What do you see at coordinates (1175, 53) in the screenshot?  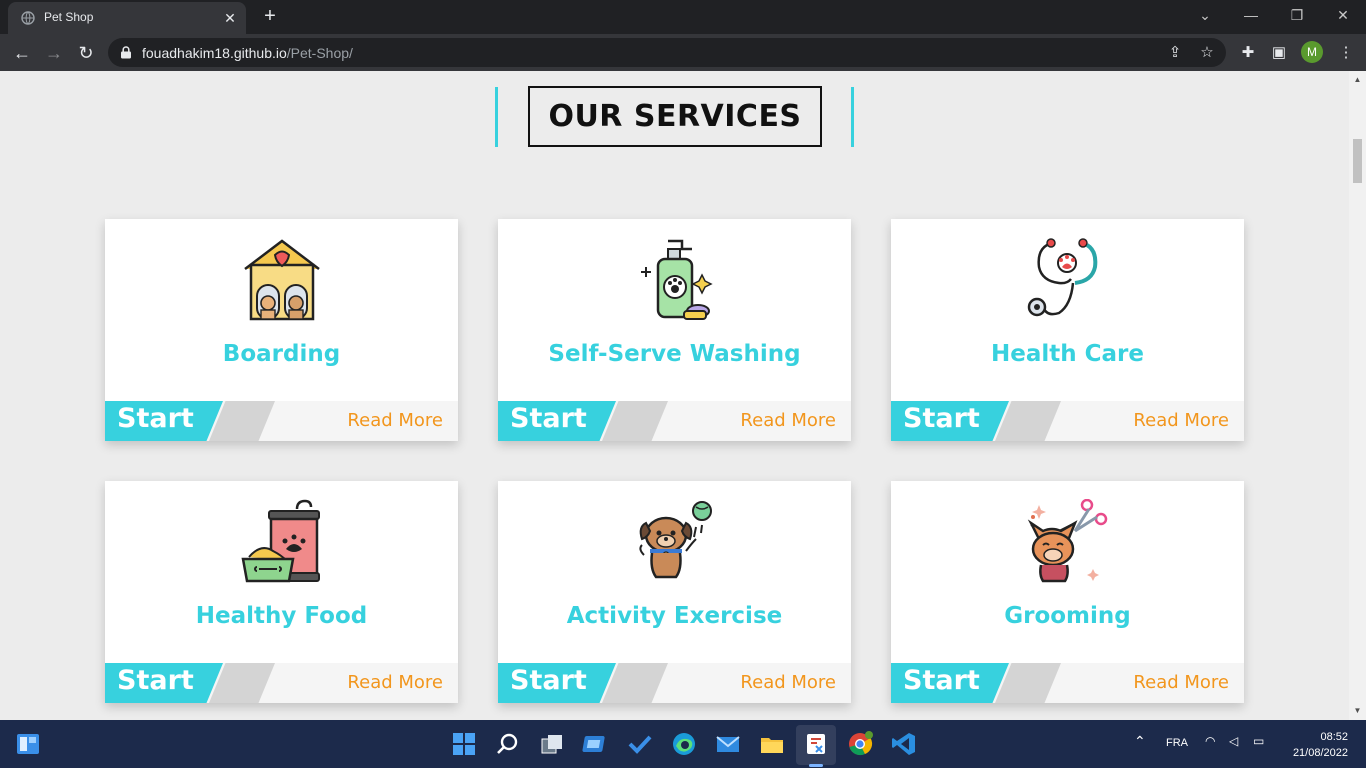 I see `share-icon: ⇪` at bounding box center [1175, 53].